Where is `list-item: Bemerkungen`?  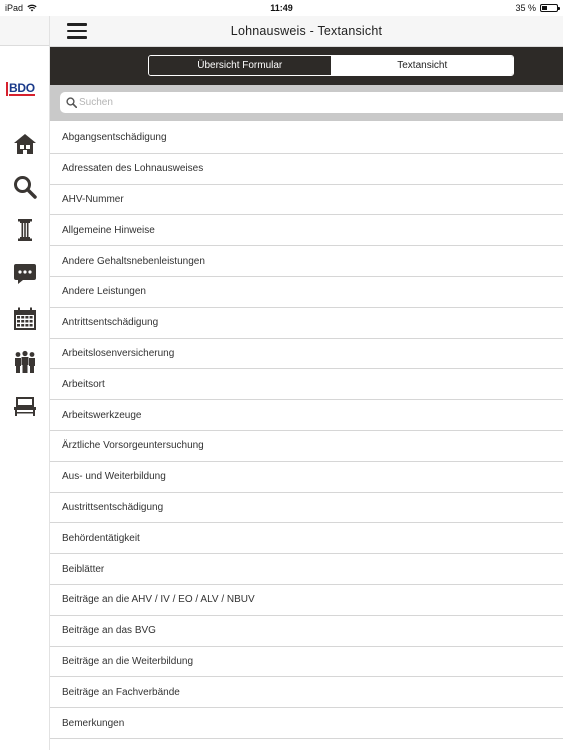 list-item: Bemerkungen is located at coordinates (306, 723).